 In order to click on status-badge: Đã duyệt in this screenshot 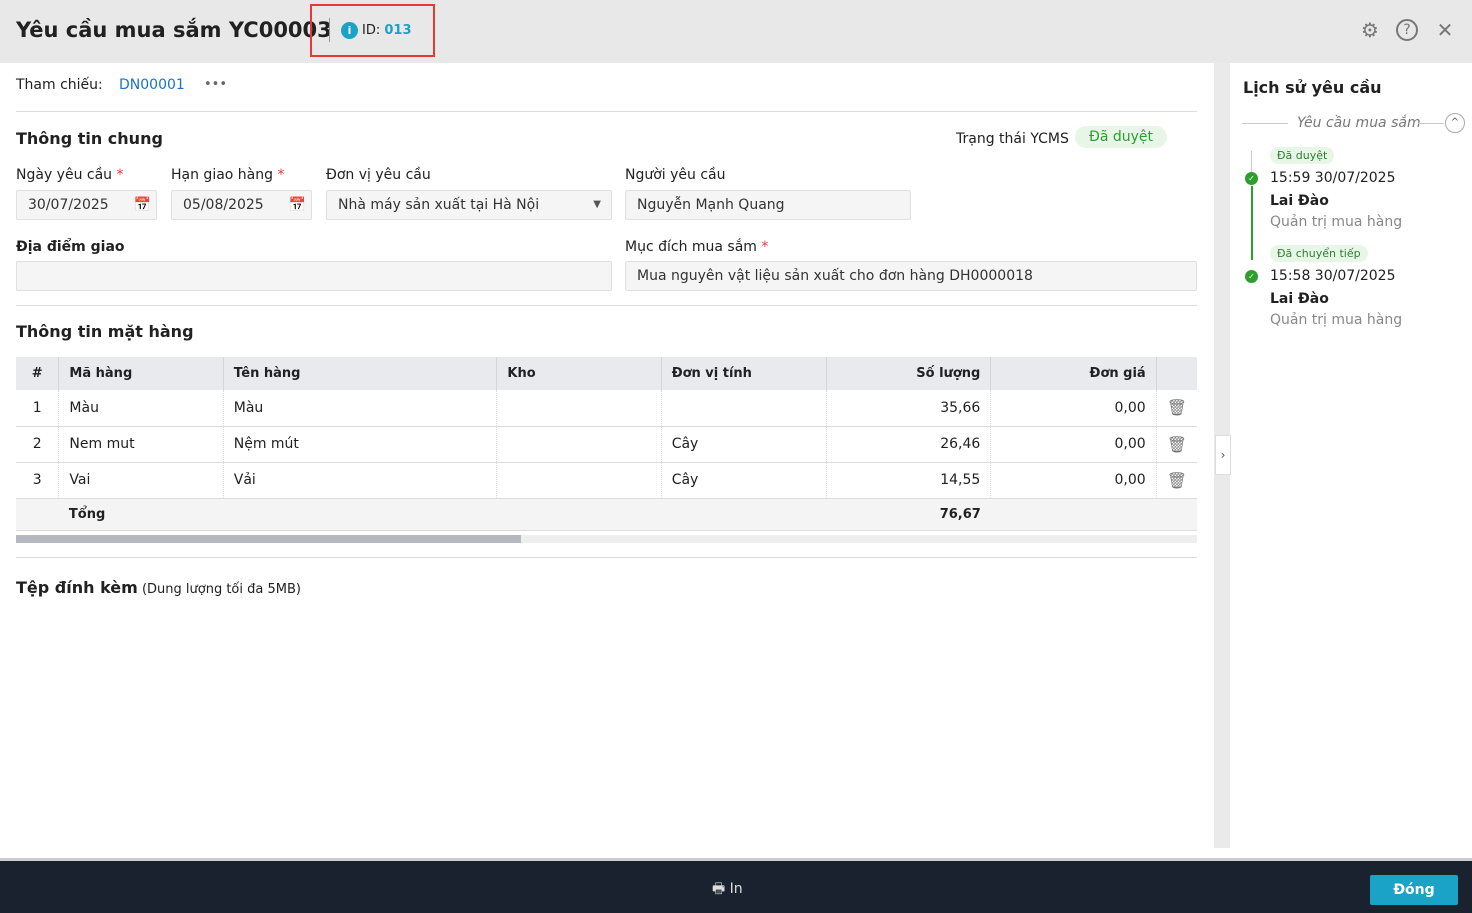, I will do `click(1121, 137)`.